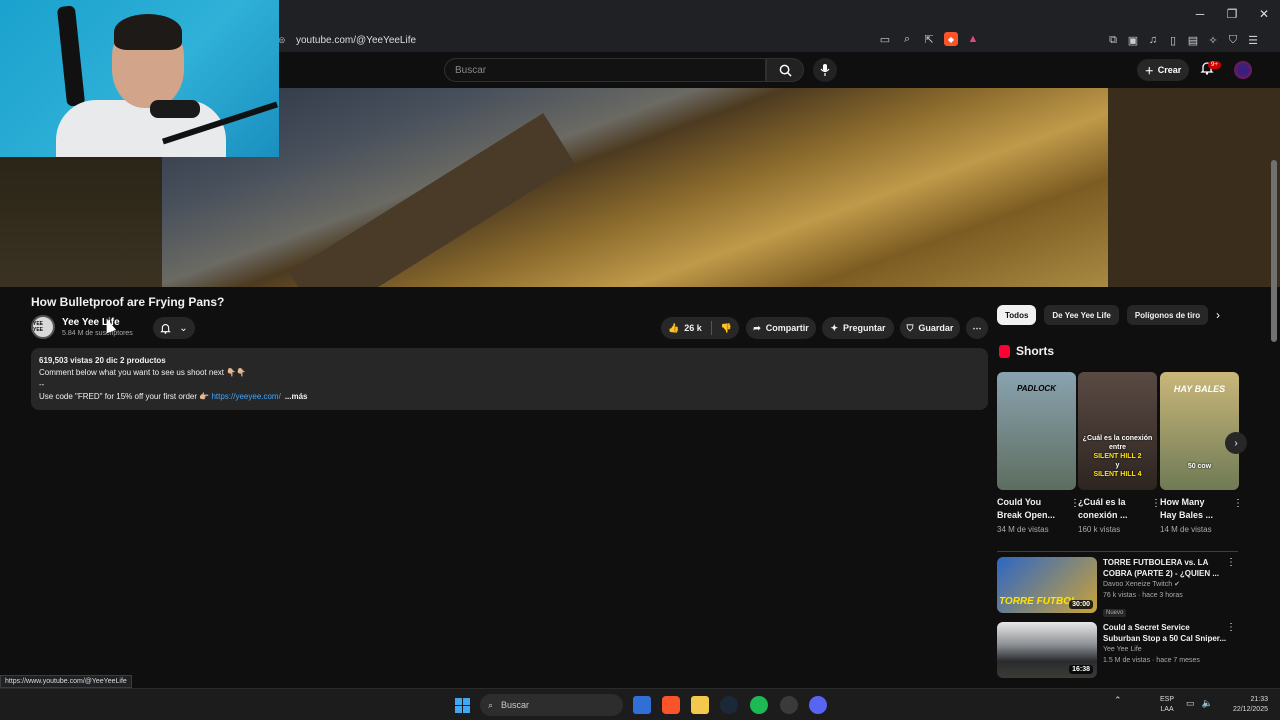 Image resolution: width=1280 pixels, height=720 pixels. What do you see at coordinates (781, 328) in the screenshot?
I see `share-button: ➦ Compartir` at bounding box center [781, 328].